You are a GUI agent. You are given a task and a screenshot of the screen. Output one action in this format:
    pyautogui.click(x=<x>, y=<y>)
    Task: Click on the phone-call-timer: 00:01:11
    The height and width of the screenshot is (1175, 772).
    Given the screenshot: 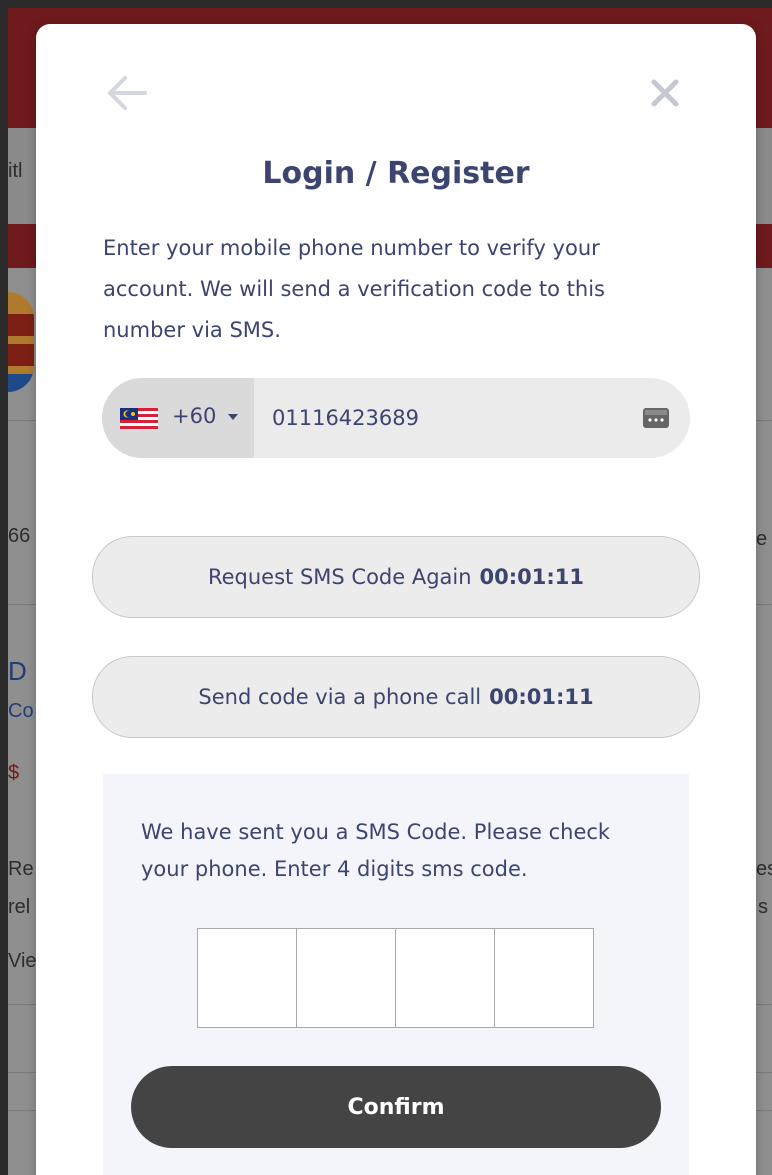 What is the action you would take?
    pyautogui.click(x=541, y=697)
    